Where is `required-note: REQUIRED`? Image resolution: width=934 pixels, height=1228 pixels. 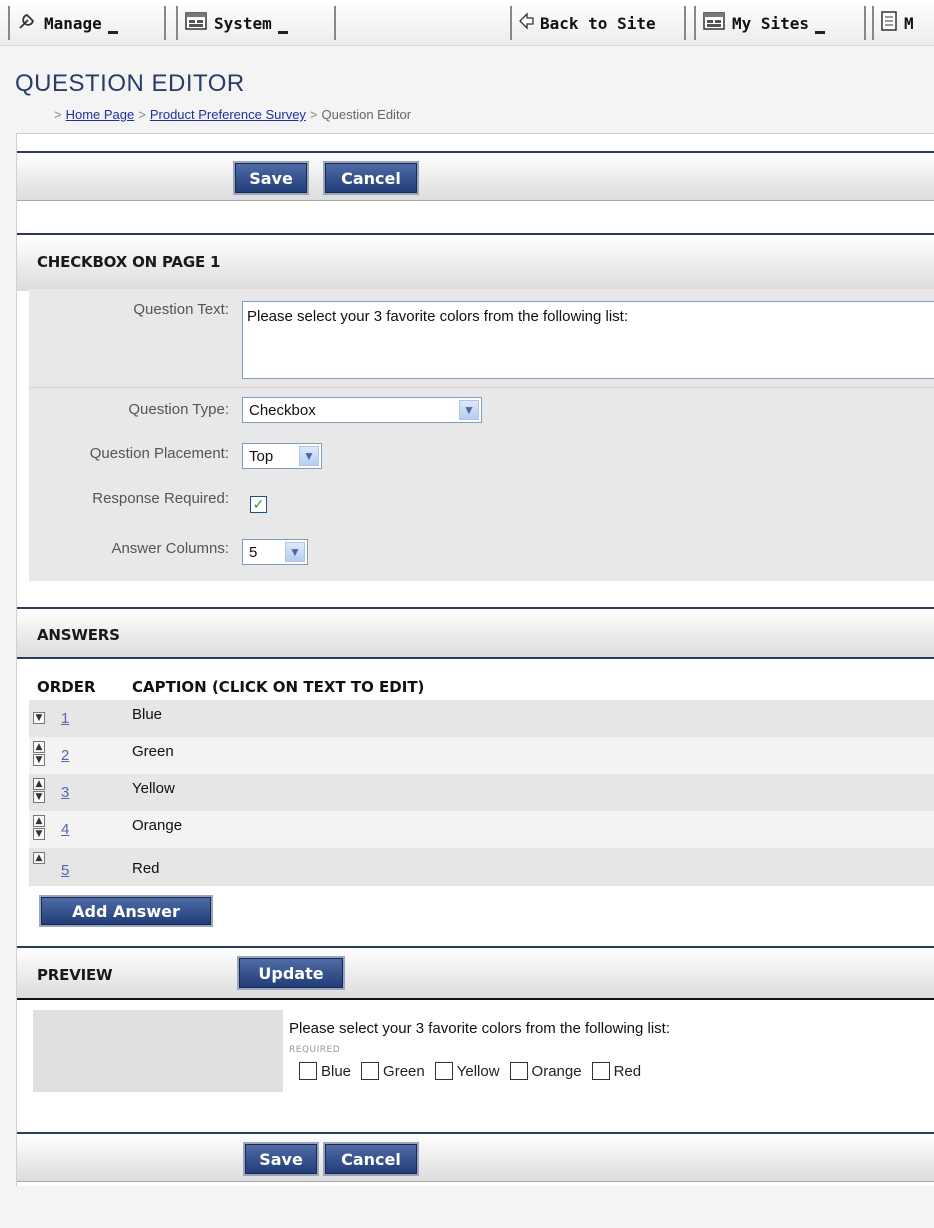
required-note: REQUIRED is located at coordinates (315, 1050).